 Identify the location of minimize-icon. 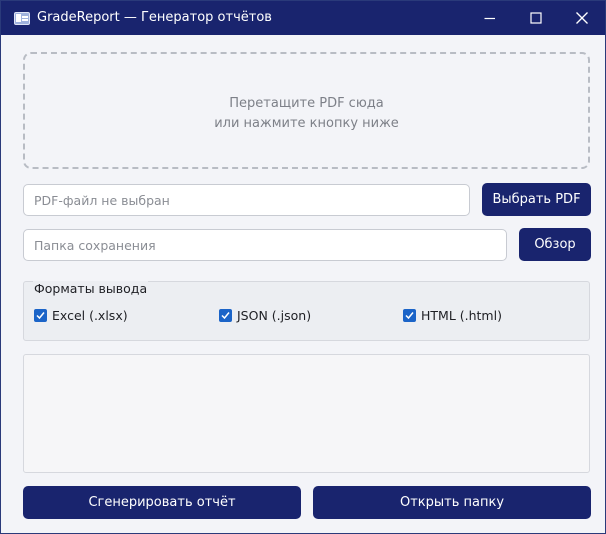
(489, 18).